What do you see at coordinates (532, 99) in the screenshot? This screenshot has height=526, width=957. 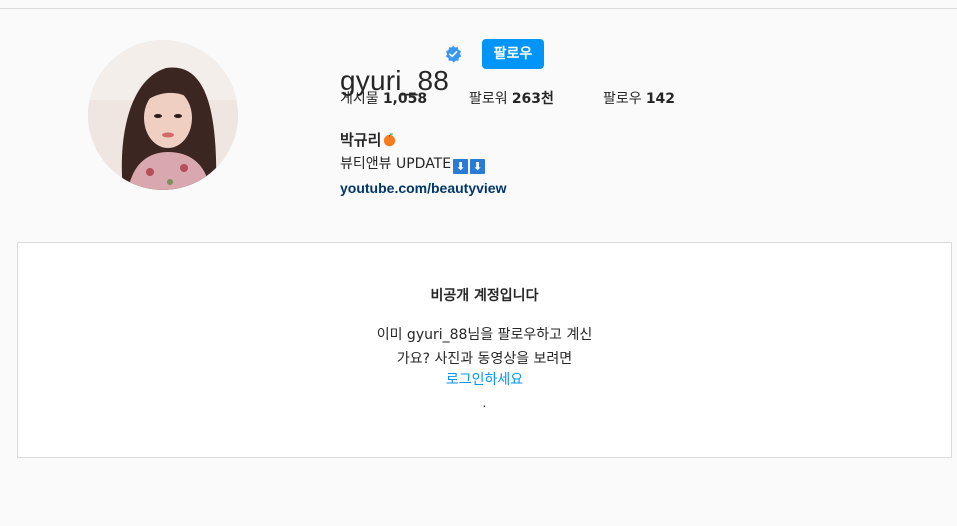 I see `stat-followers-value: 263천` at bounding box center [532, 99].